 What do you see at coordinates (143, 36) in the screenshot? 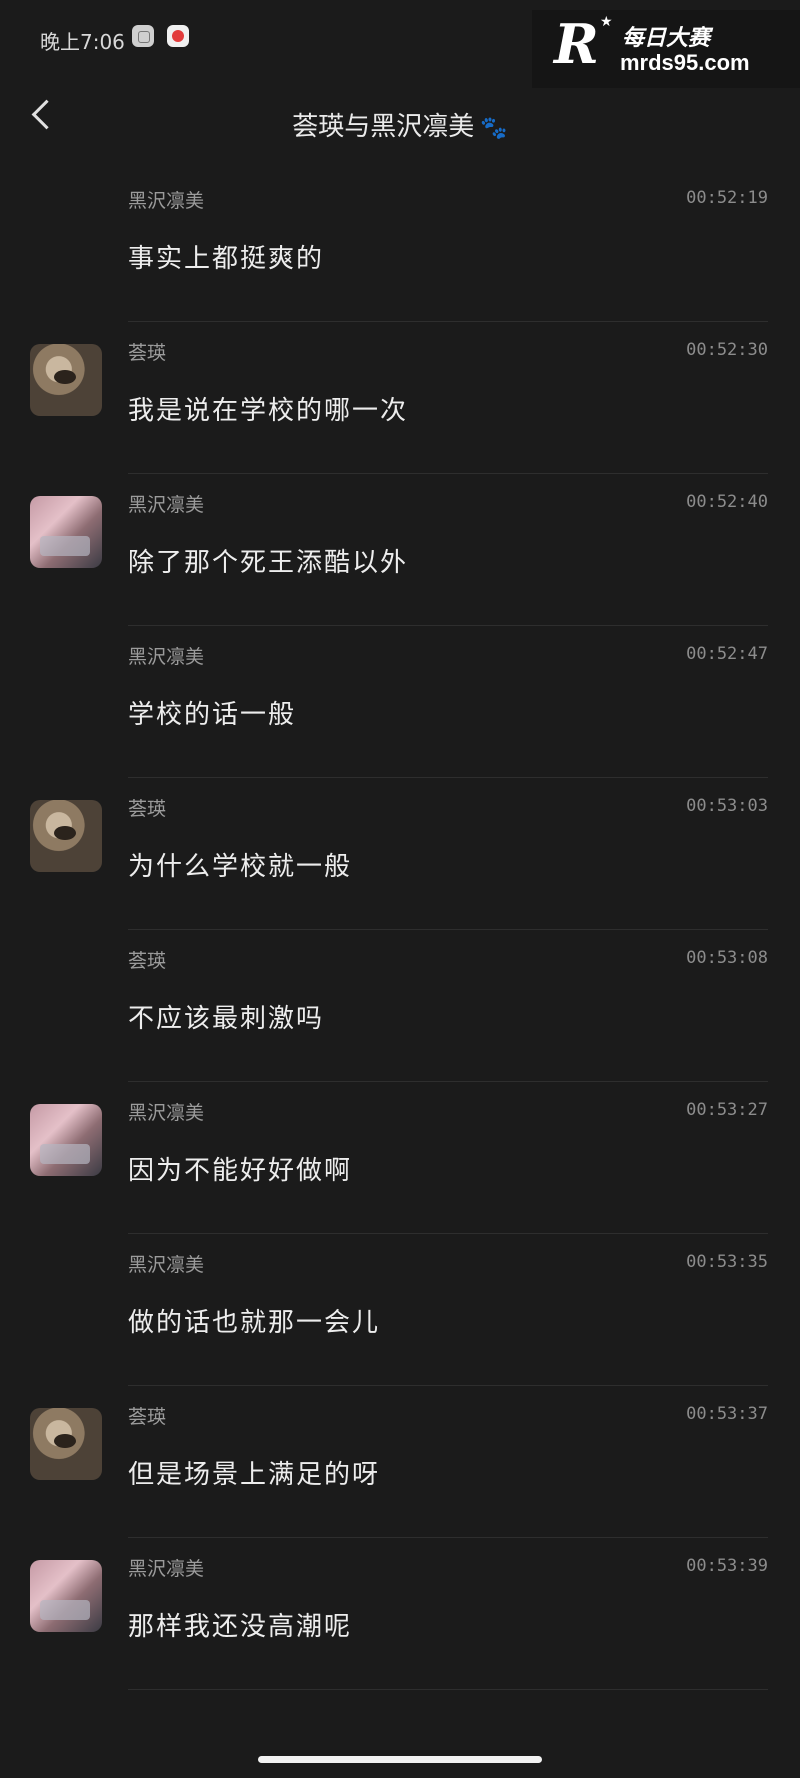
I see `app-icon` at bounding box center [143, 36].